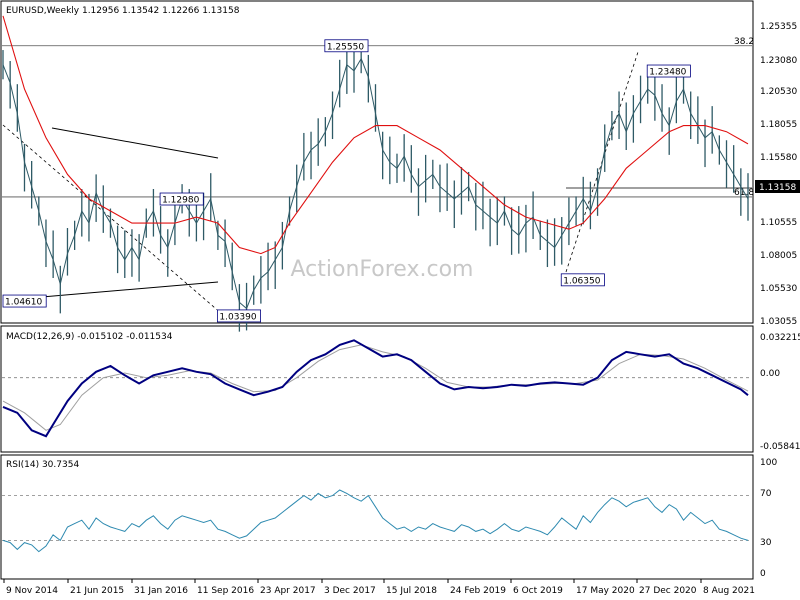  I want to click on current-price-label: 1.13158, so click(777, 188).